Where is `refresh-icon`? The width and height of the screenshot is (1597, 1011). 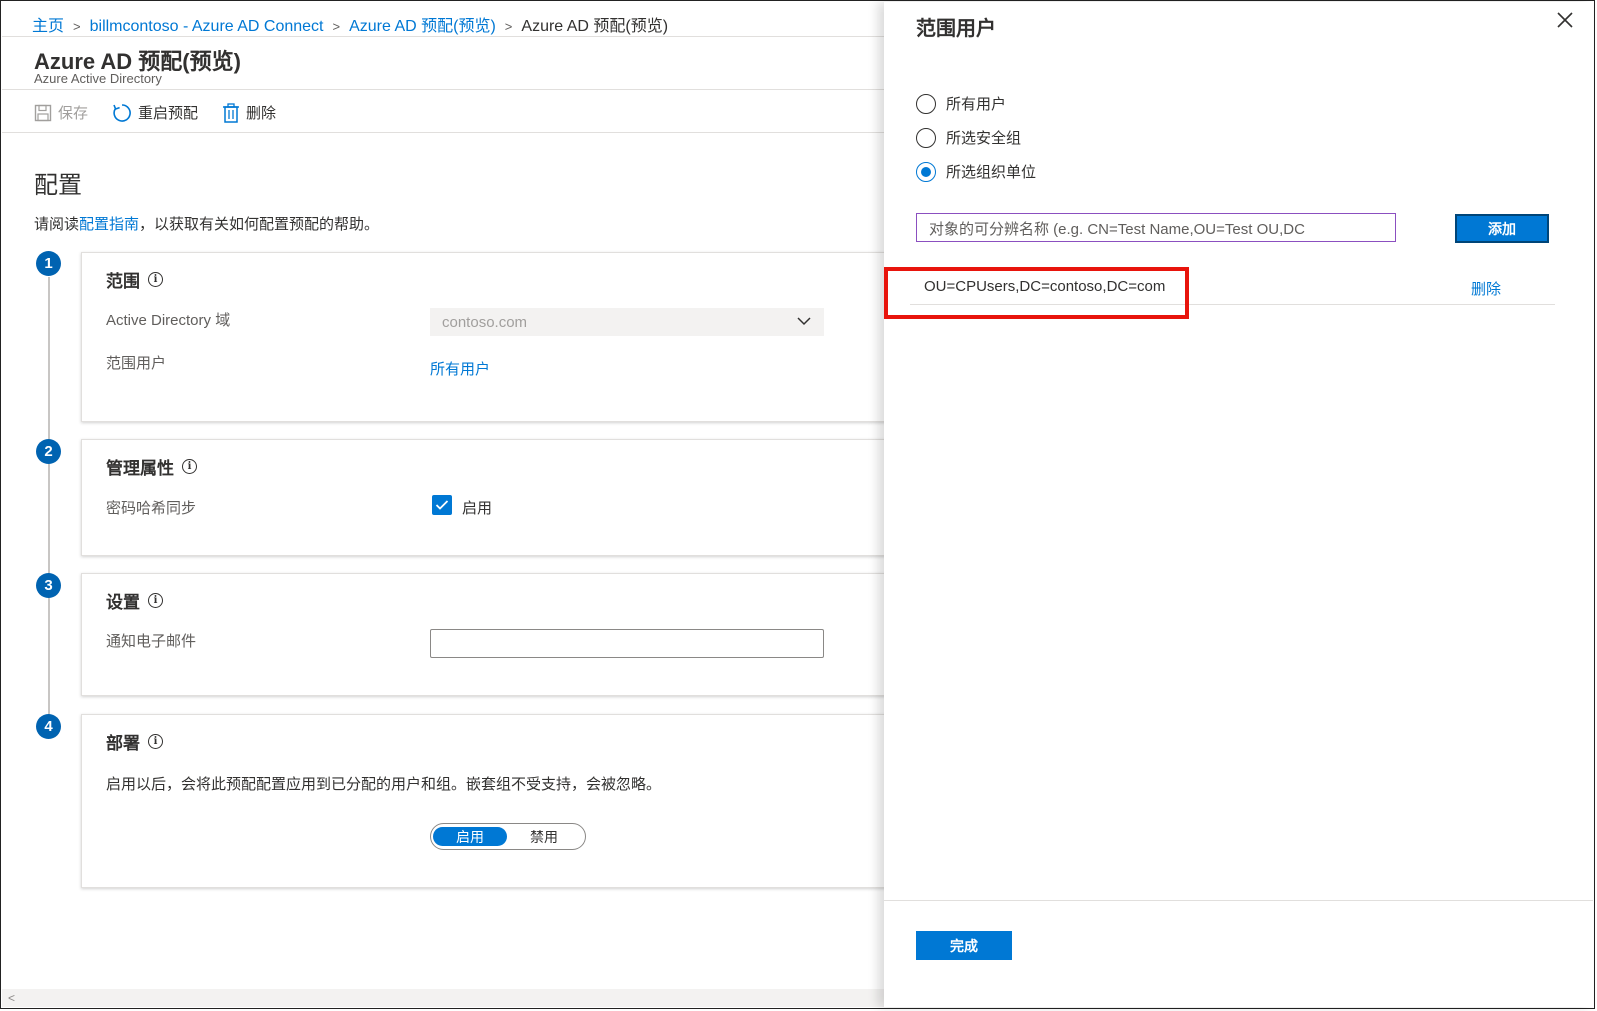
refresh-icon is located at coordinates (122, 112).